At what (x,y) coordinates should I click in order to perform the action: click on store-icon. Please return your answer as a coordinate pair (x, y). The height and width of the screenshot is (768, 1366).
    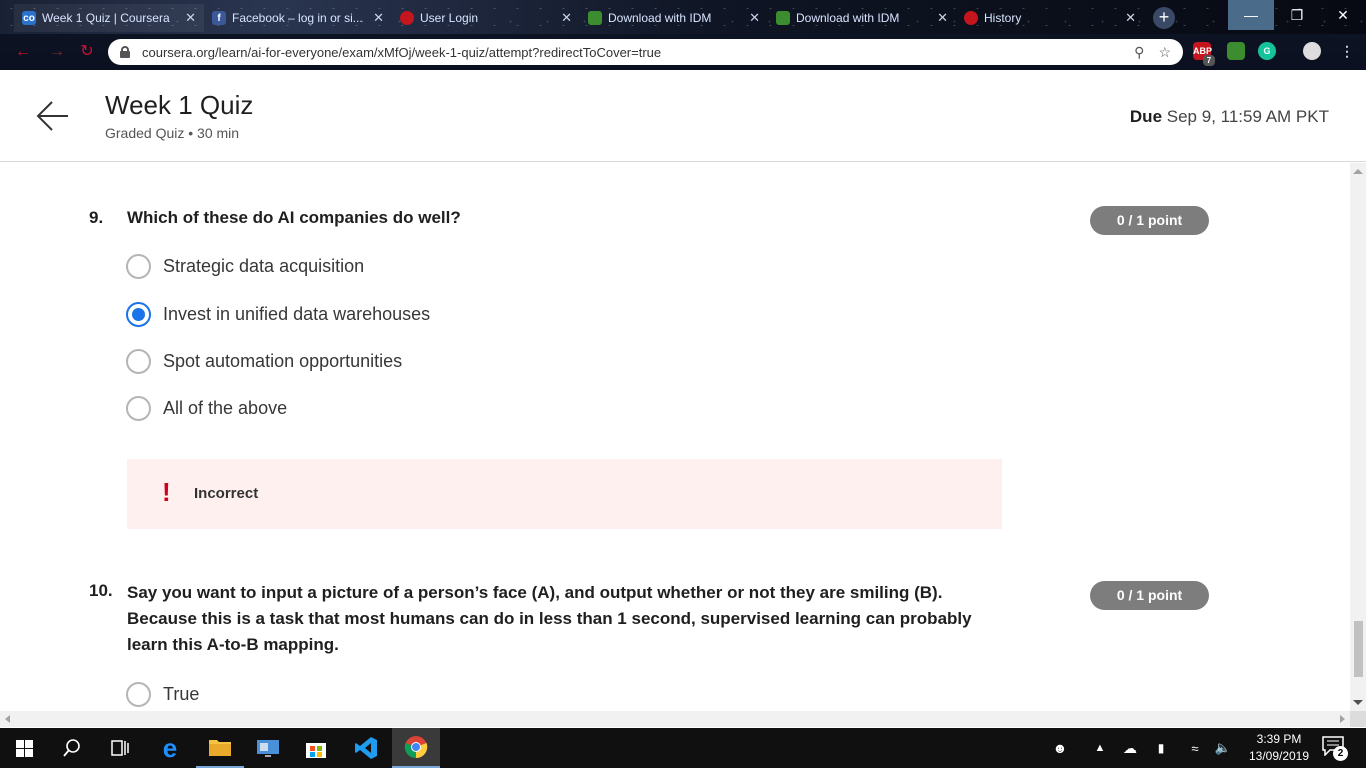
    Looking at the image, I should click on (316, 750).